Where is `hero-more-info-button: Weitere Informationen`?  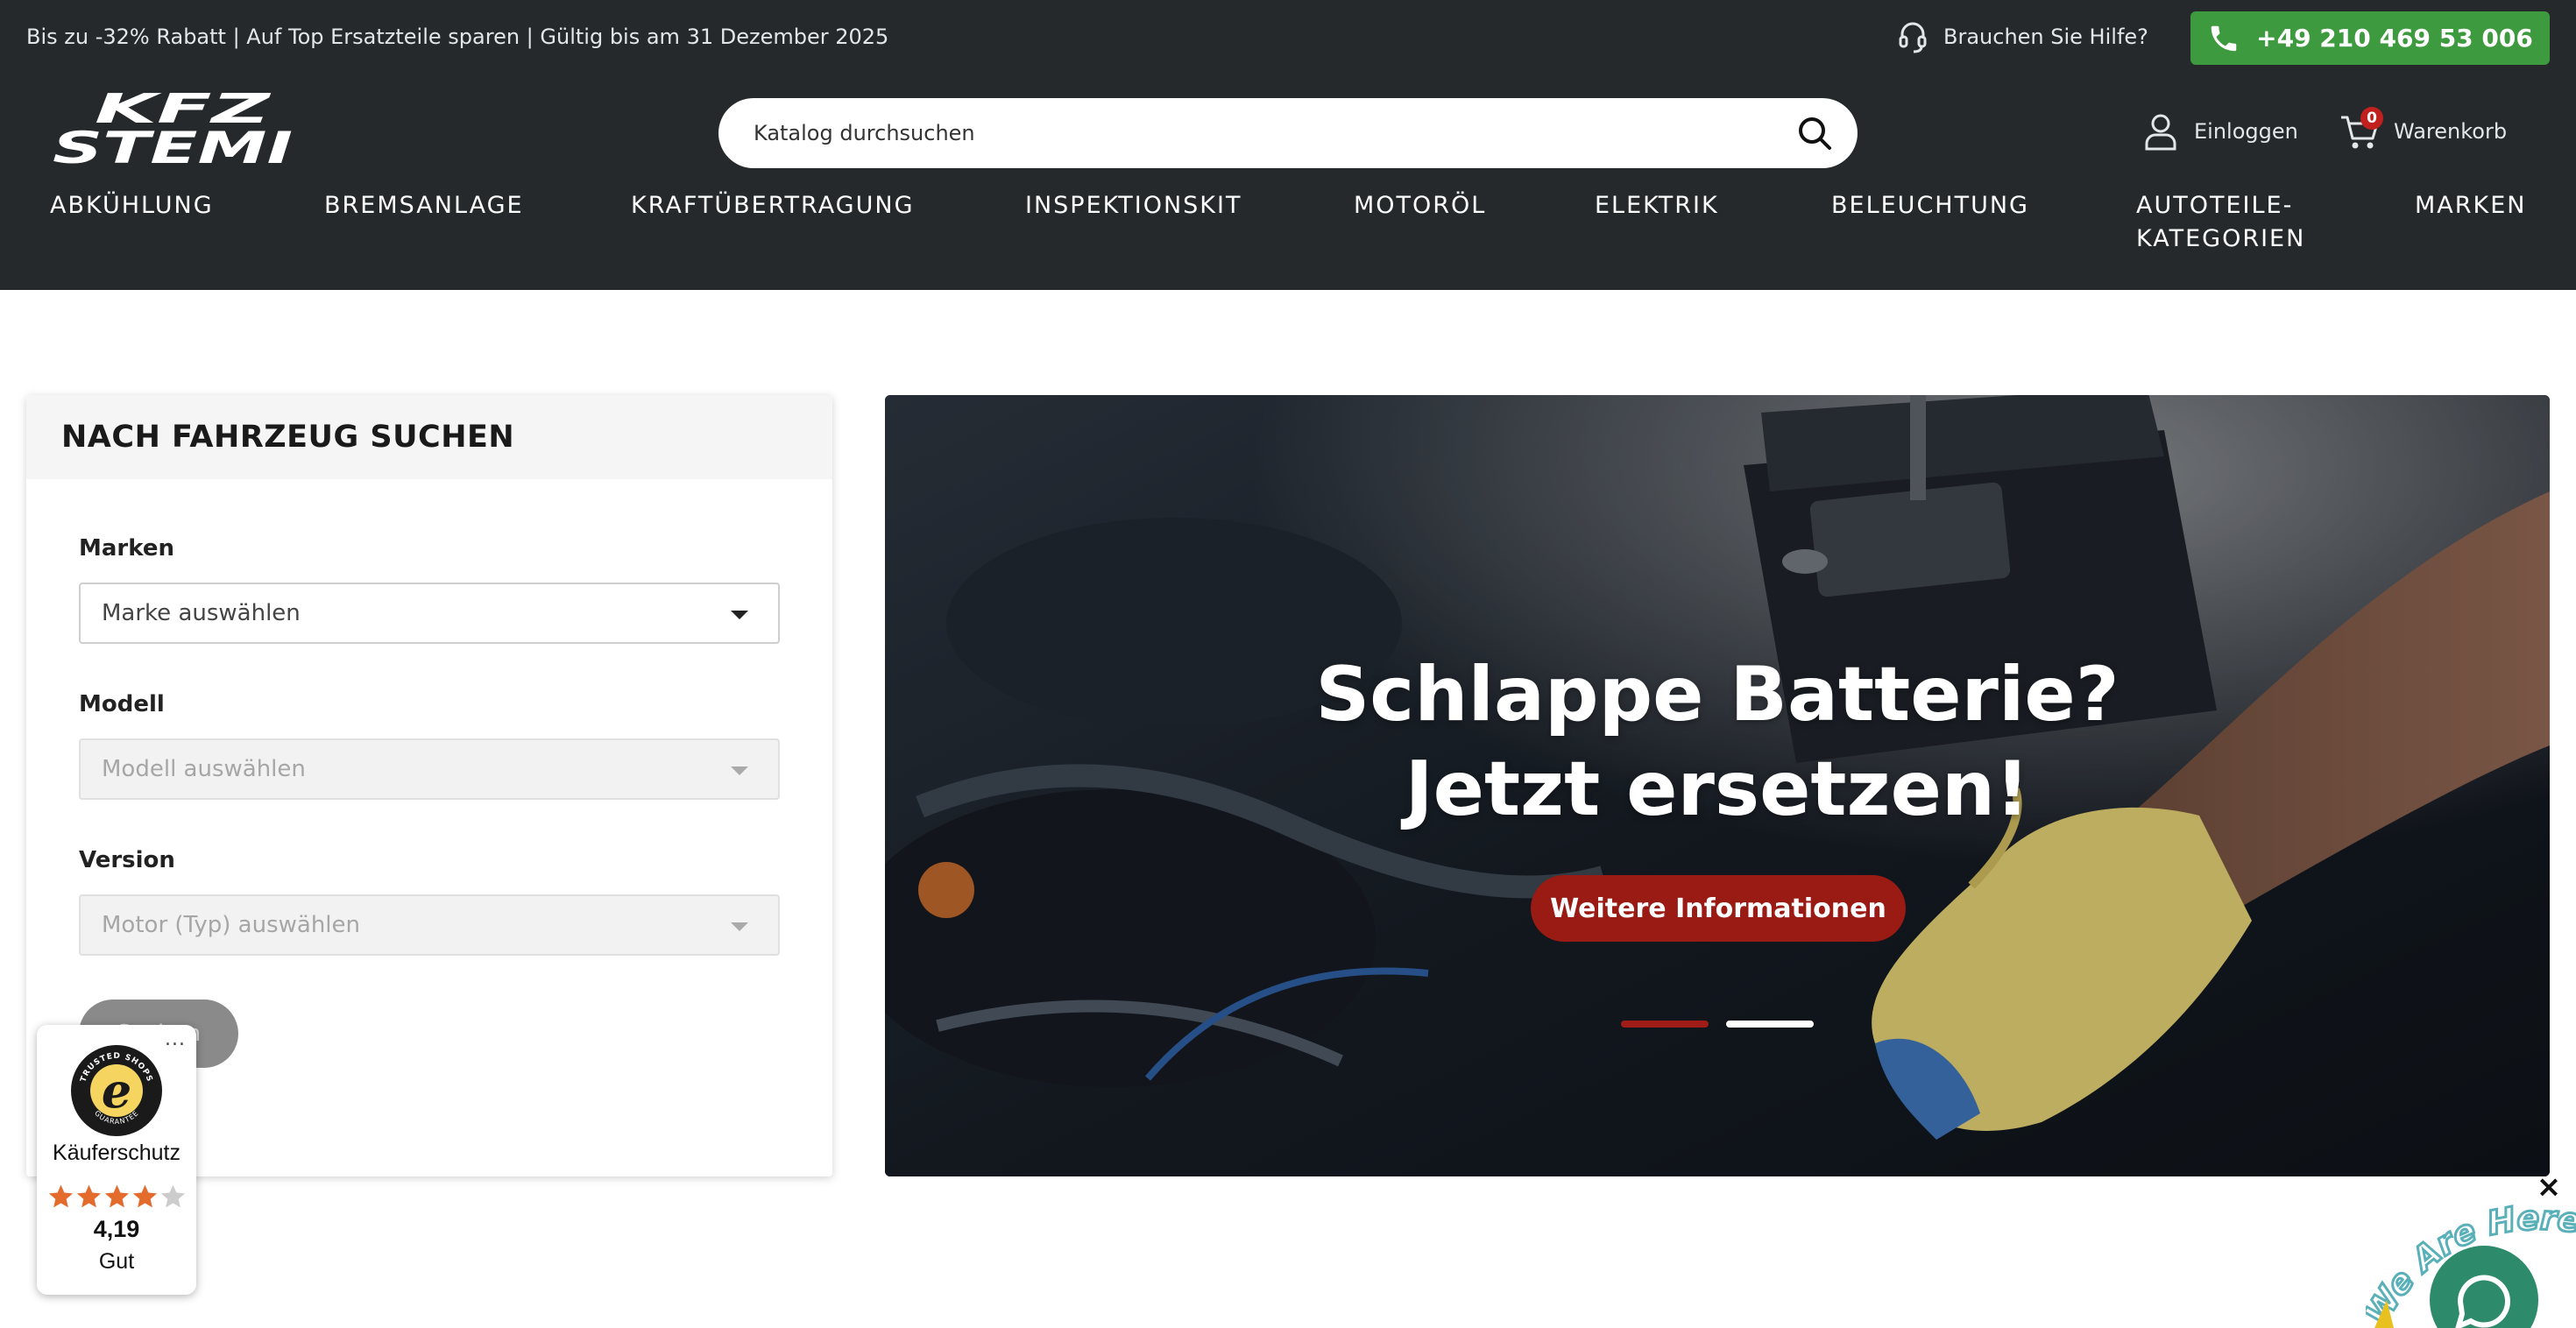 hero-more-info-button: Weitere Informationen is located at coordinates (1718, 908).